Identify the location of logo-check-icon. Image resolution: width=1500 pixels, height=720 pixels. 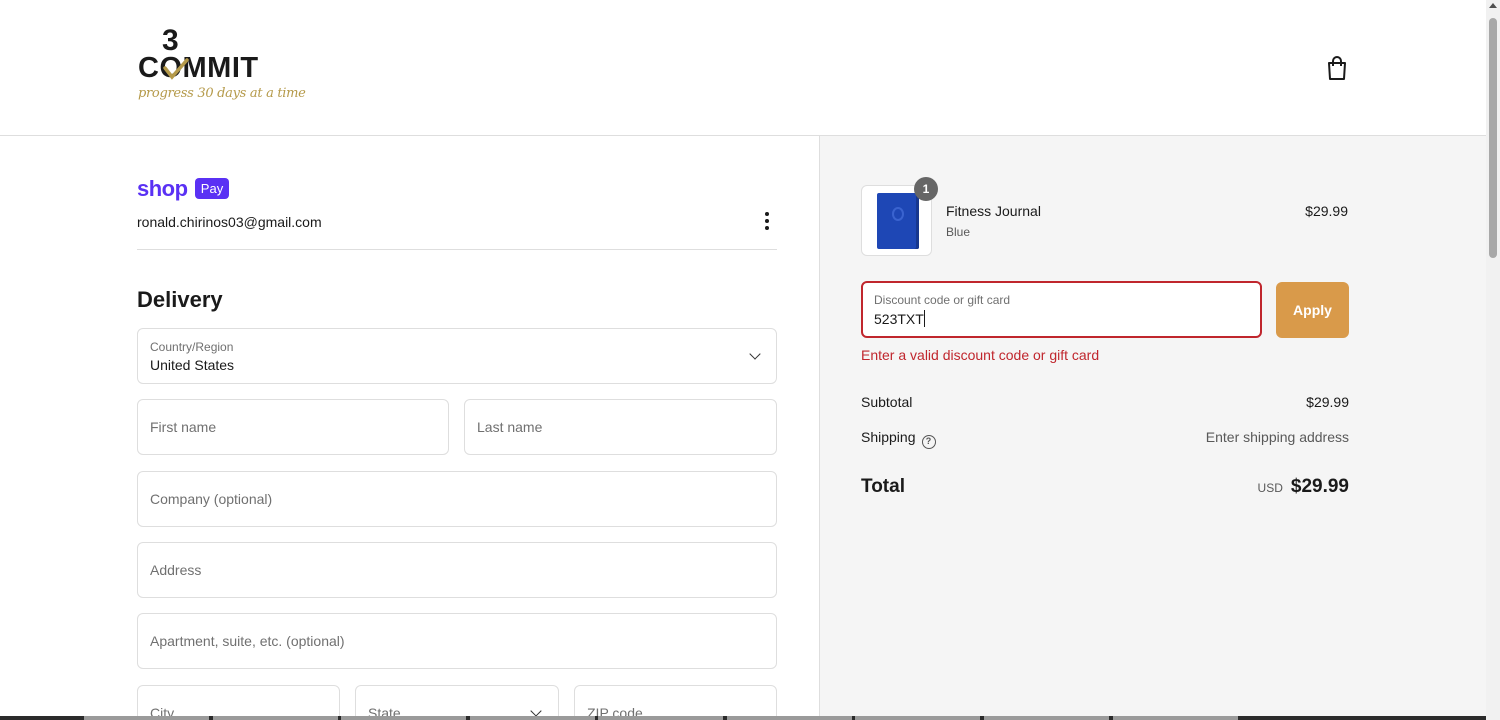
(176, 69).